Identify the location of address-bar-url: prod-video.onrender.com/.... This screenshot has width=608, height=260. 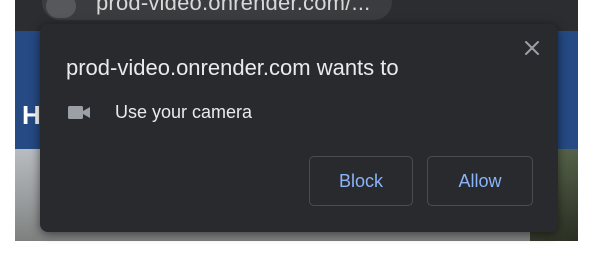
(233, 8).